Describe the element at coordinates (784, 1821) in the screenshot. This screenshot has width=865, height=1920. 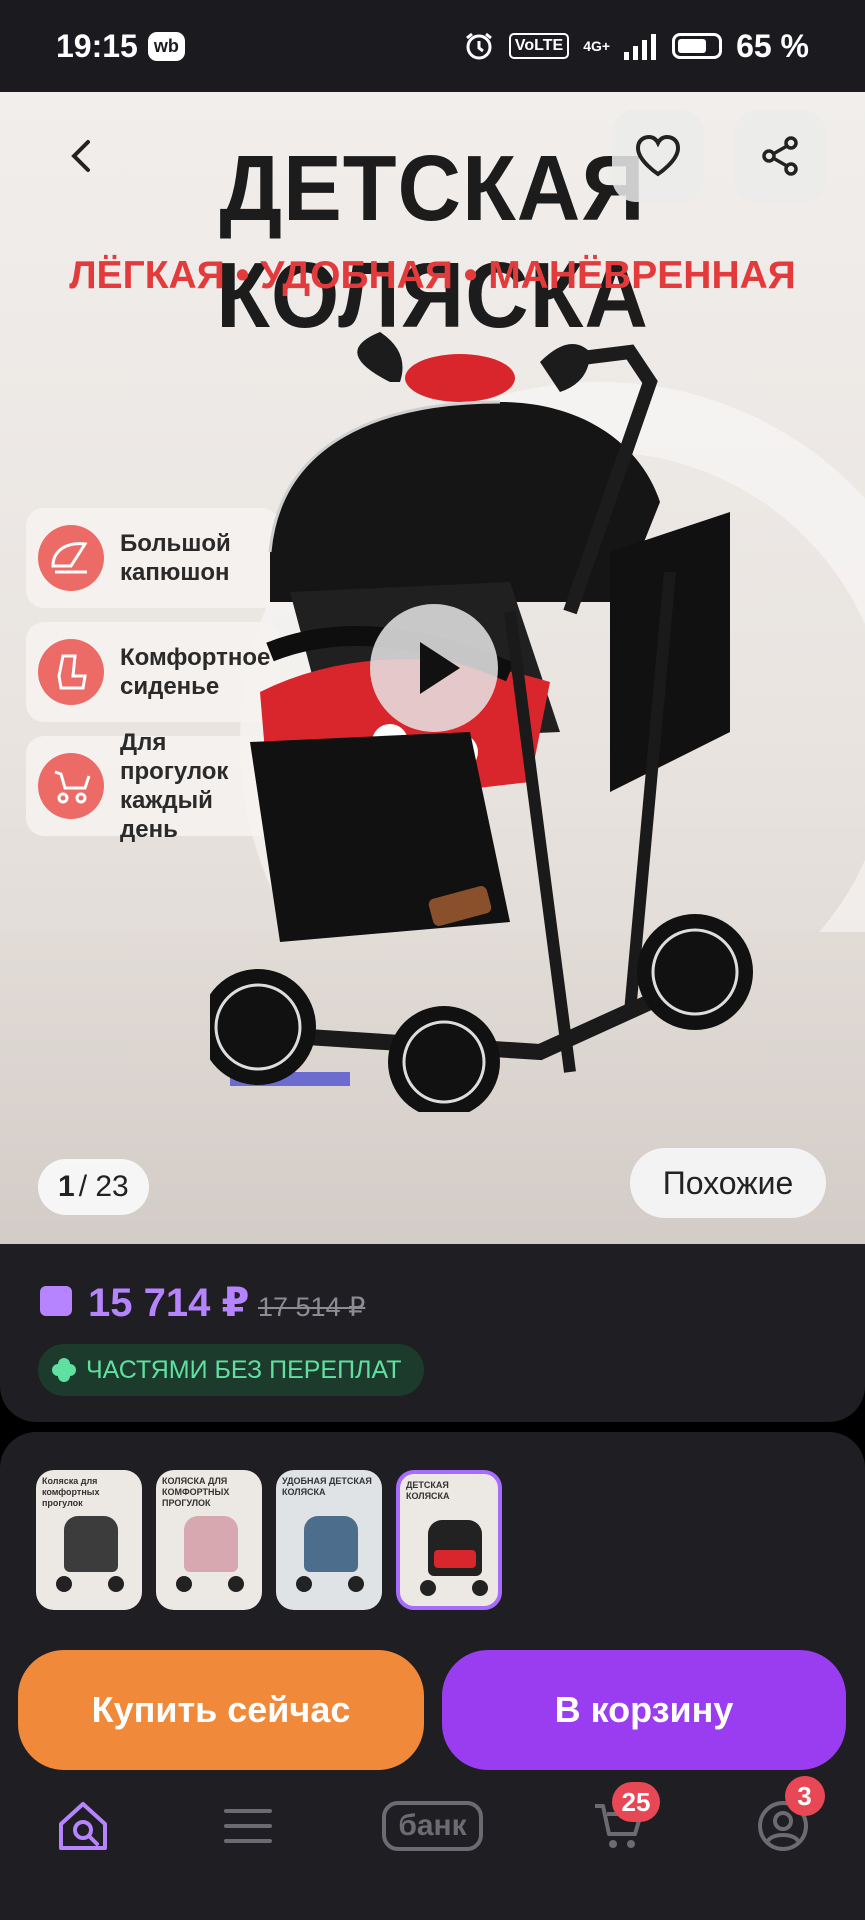
I see `nav-profile: 3` at that location.